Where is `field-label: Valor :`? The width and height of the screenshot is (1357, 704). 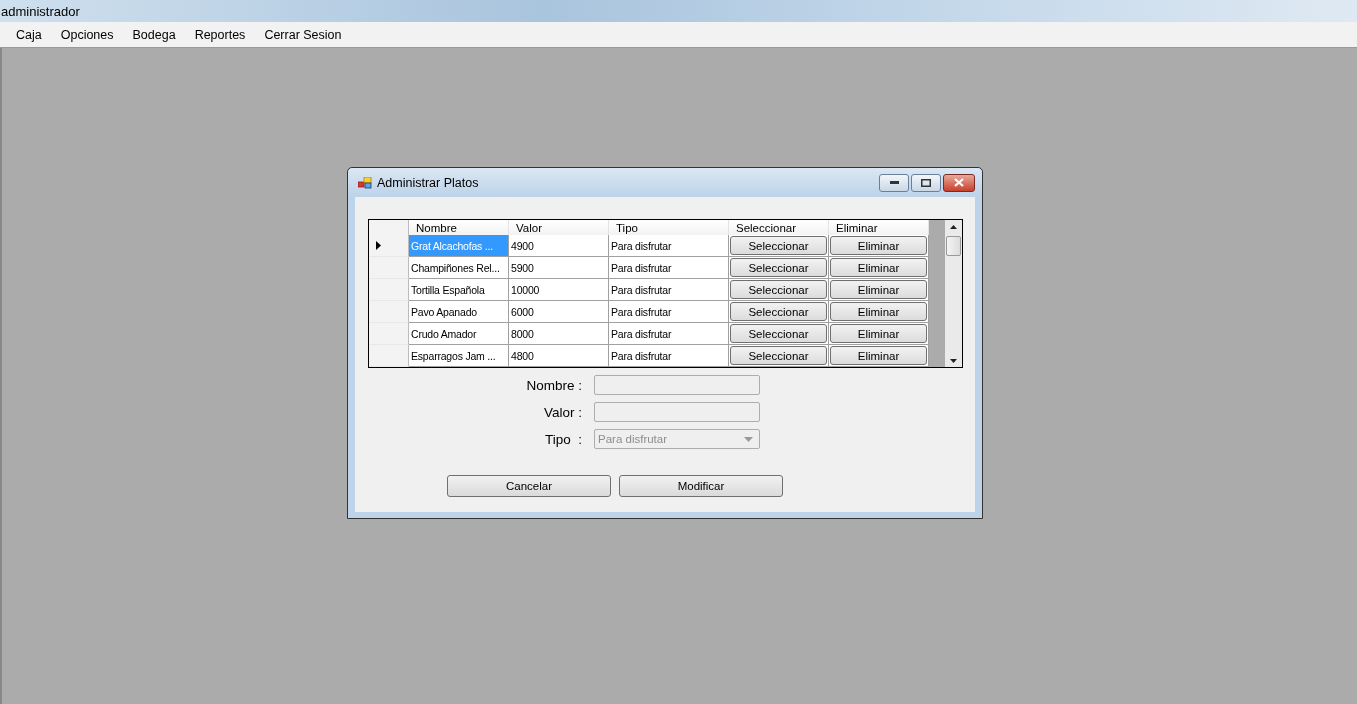 field-label: Valor : is located at coordinates (563, 412).